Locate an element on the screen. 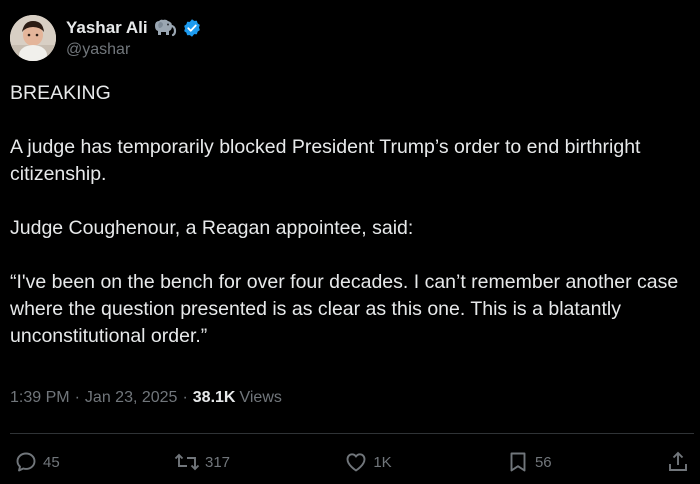 The height and width of the screenshot is (484, 700). share-button is located at coordinates (678, 462).